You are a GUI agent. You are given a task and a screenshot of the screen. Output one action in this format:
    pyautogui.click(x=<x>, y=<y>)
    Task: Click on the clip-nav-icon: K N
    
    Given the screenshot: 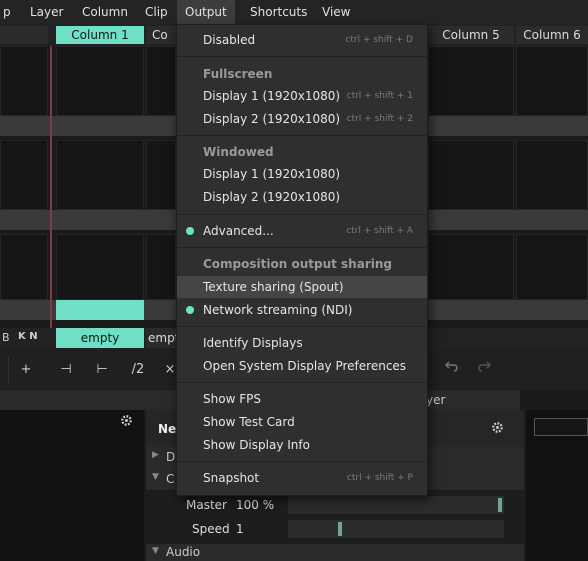 What is the action you would take?
    pyautogui.click(x=28, y=336)
    